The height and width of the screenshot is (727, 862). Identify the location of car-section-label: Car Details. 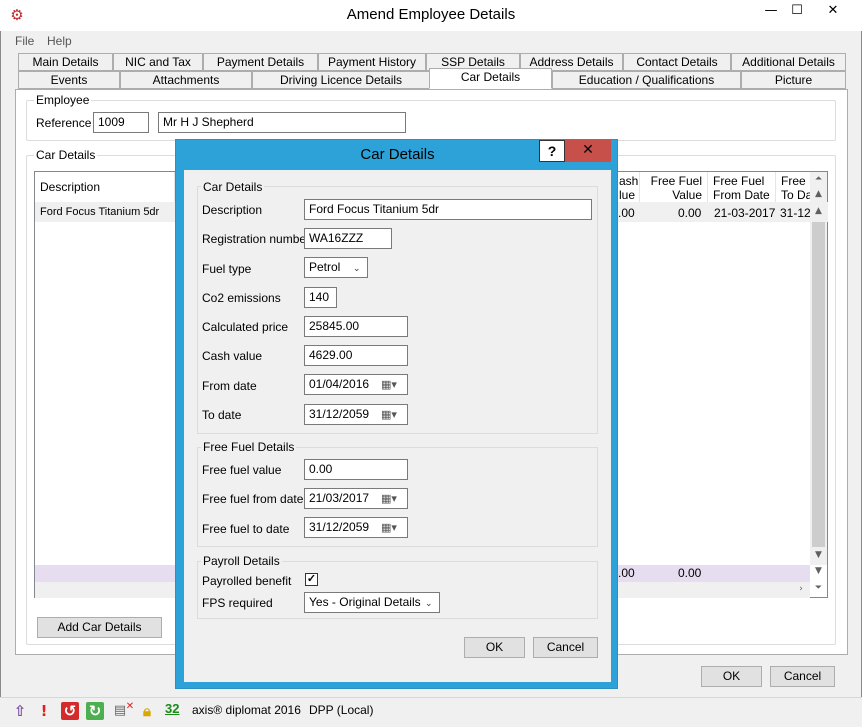
(233, 187).